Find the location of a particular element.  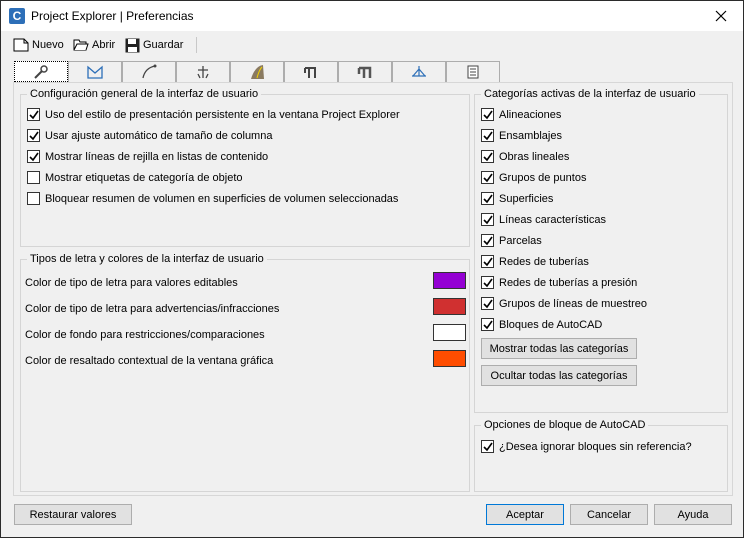

category-item: Parcelas is located at coordinates (511, 240).